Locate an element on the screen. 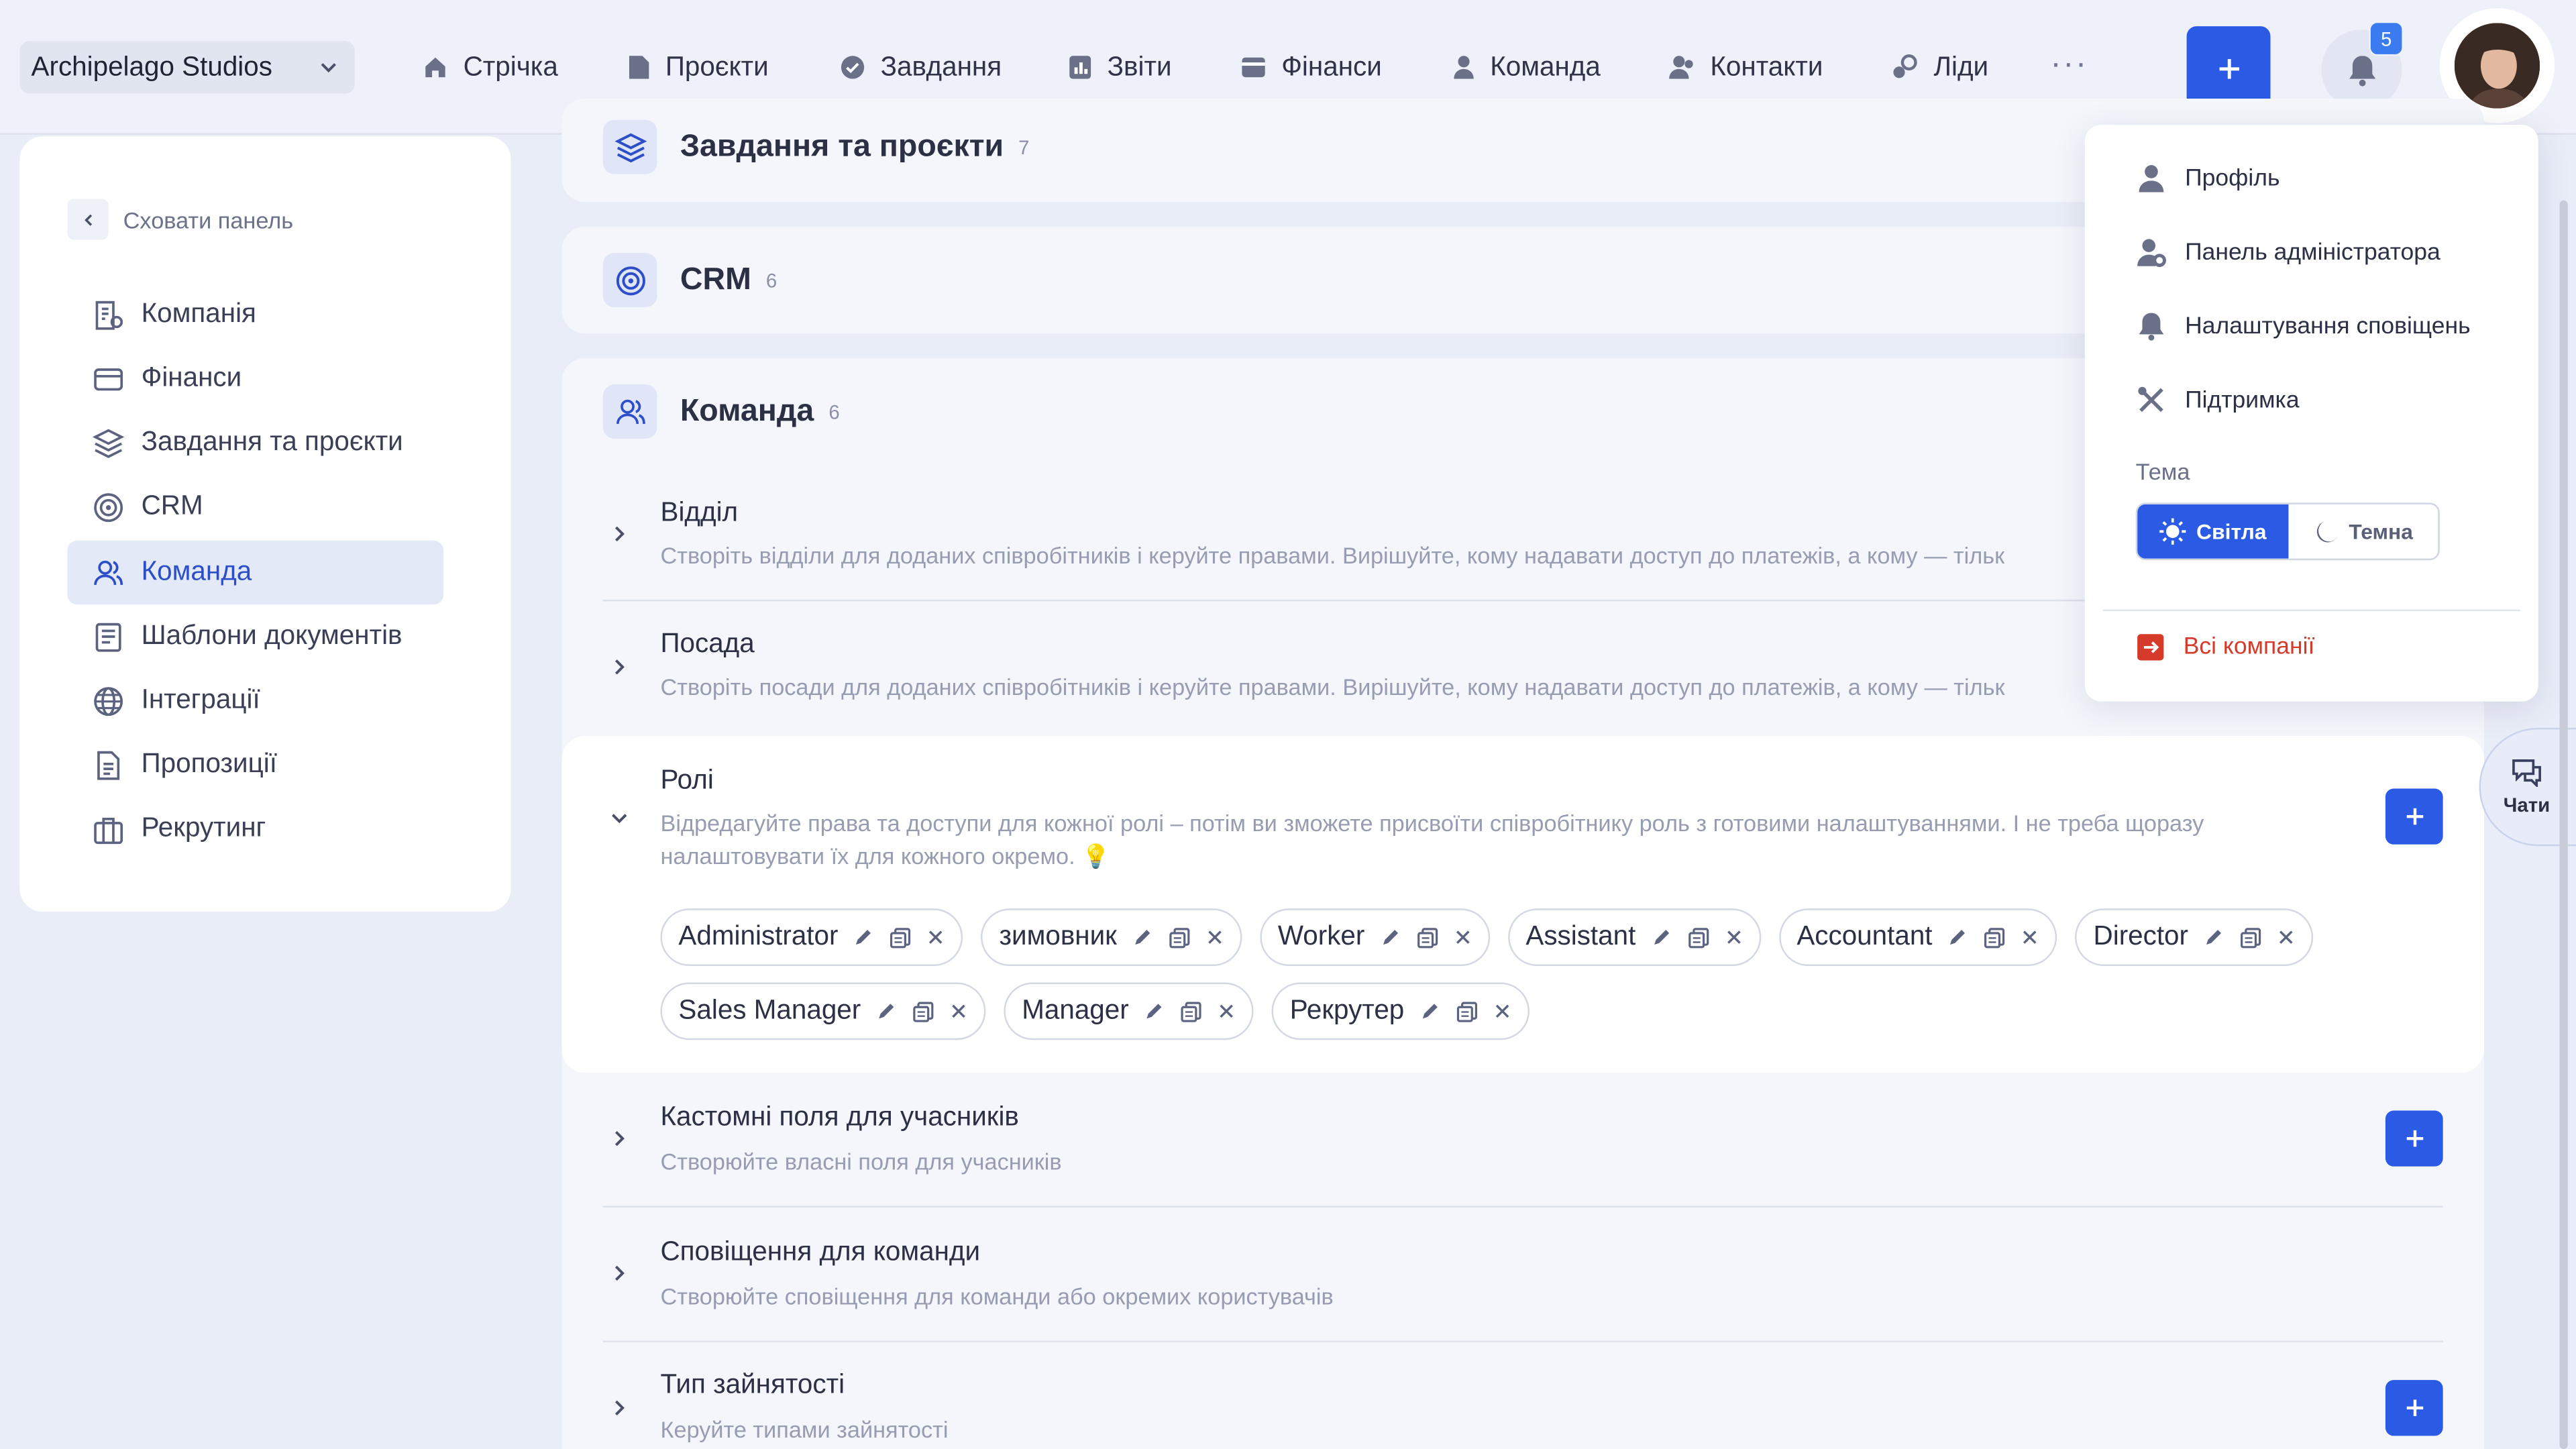  menu-item-profile: Профіль is located at coordinates (2207, 178).